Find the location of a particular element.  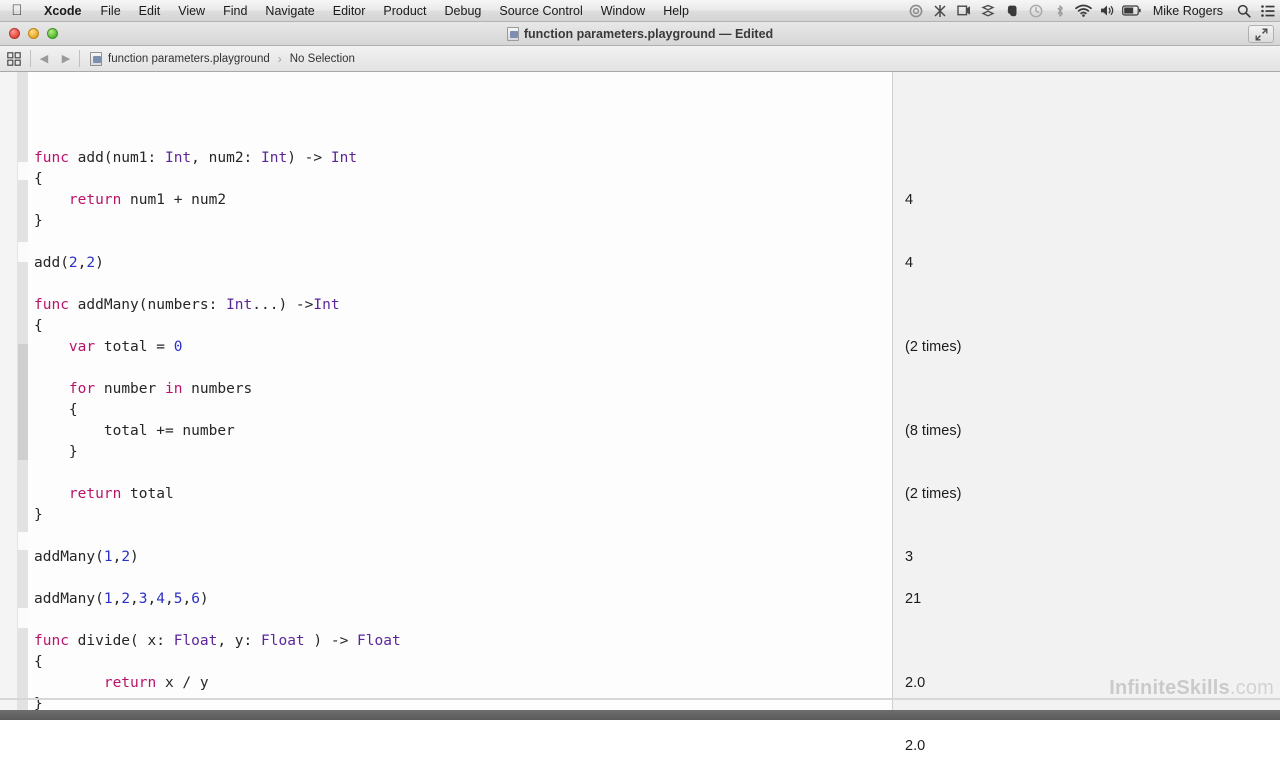

code-line: total += number is located at coordinates (134, 431).